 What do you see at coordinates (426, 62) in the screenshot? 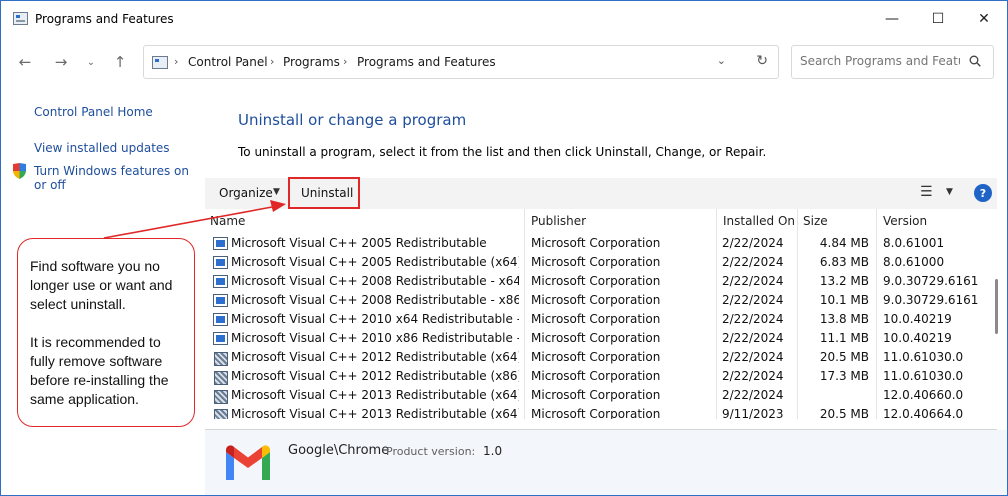
I see `breadcrumb-programs-and-features: Programs and Features` at bounding box center [426, 62].